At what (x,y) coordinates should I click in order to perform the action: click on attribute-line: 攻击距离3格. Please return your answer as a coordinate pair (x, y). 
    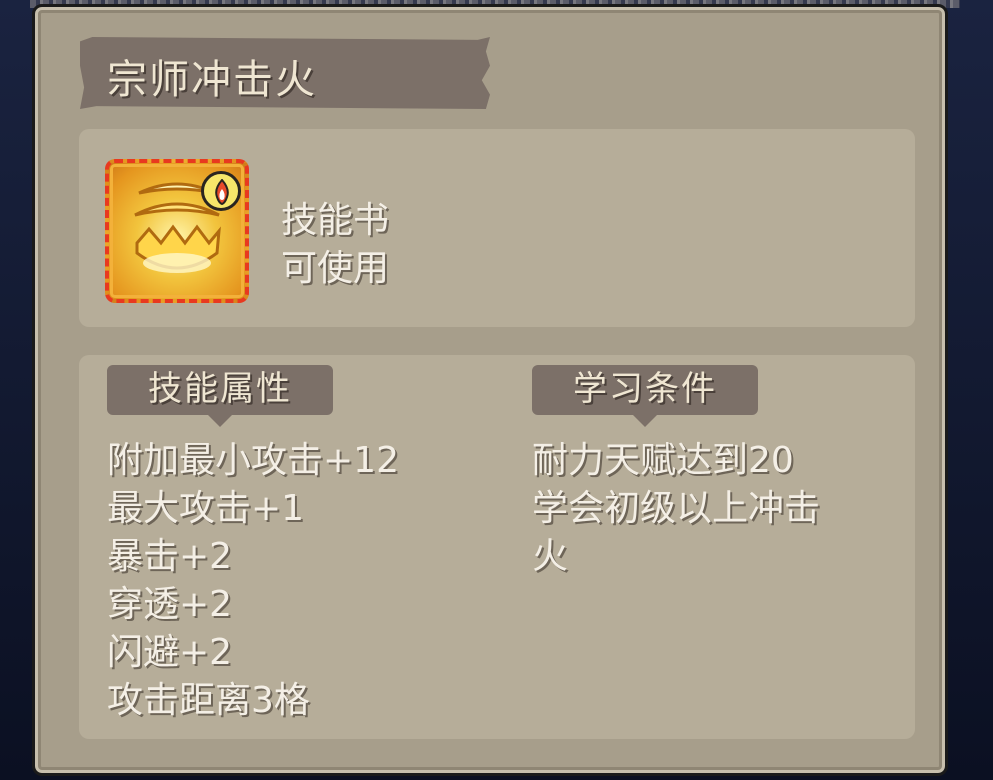
    Looking at the image, I should click on (208, 700).